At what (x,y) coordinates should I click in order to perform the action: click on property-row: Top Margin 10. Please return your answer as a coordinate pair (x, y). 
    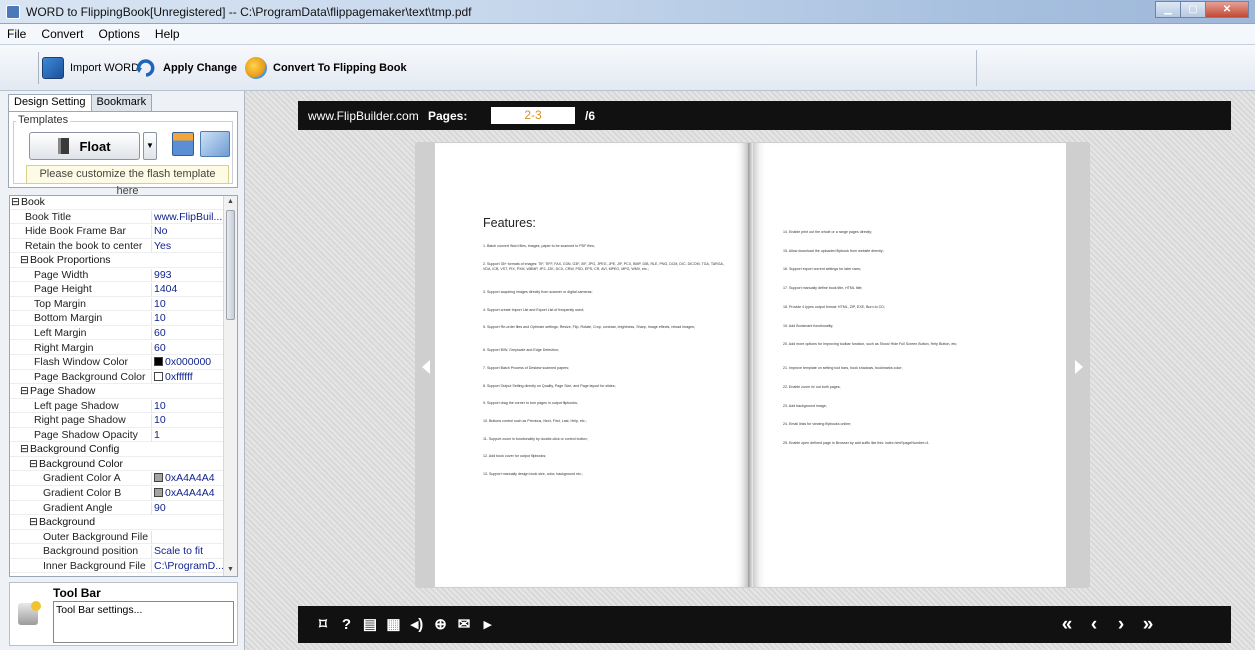
    Looking at the image, I should click on (117, 304).